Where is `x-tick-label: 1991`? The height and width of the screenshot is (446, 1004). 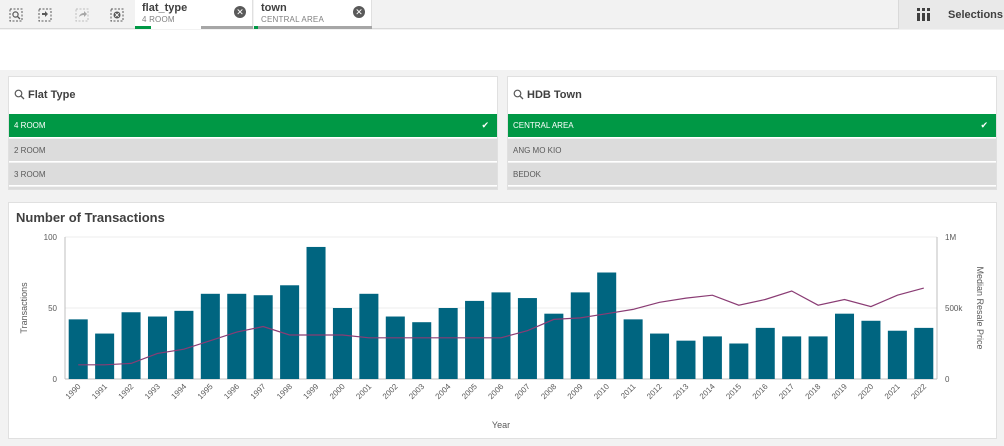
x-tick-label: 1991 is located at coordinates (99, 391).